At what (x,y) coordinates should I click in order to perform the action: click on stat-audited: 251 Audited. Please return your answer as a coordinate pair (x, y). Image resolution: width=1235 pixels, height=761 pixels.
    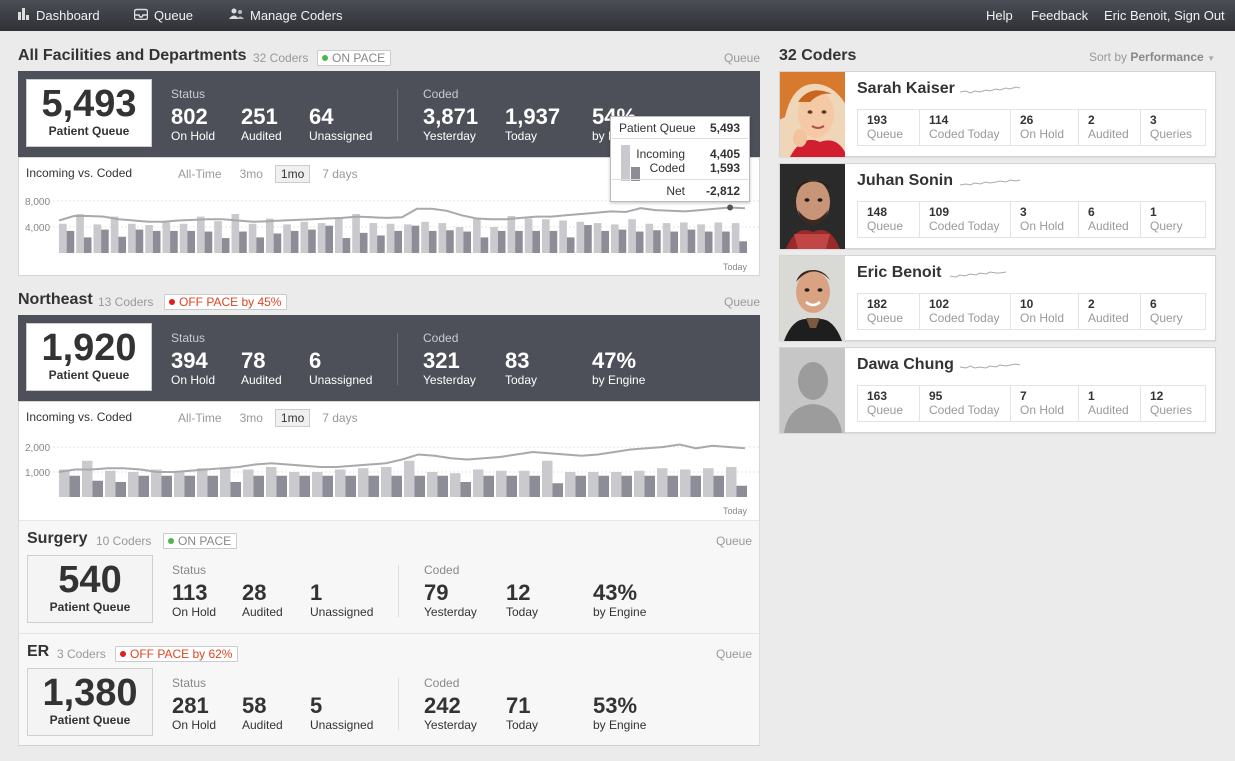
    Looking at the image, I should click on (261, 124).